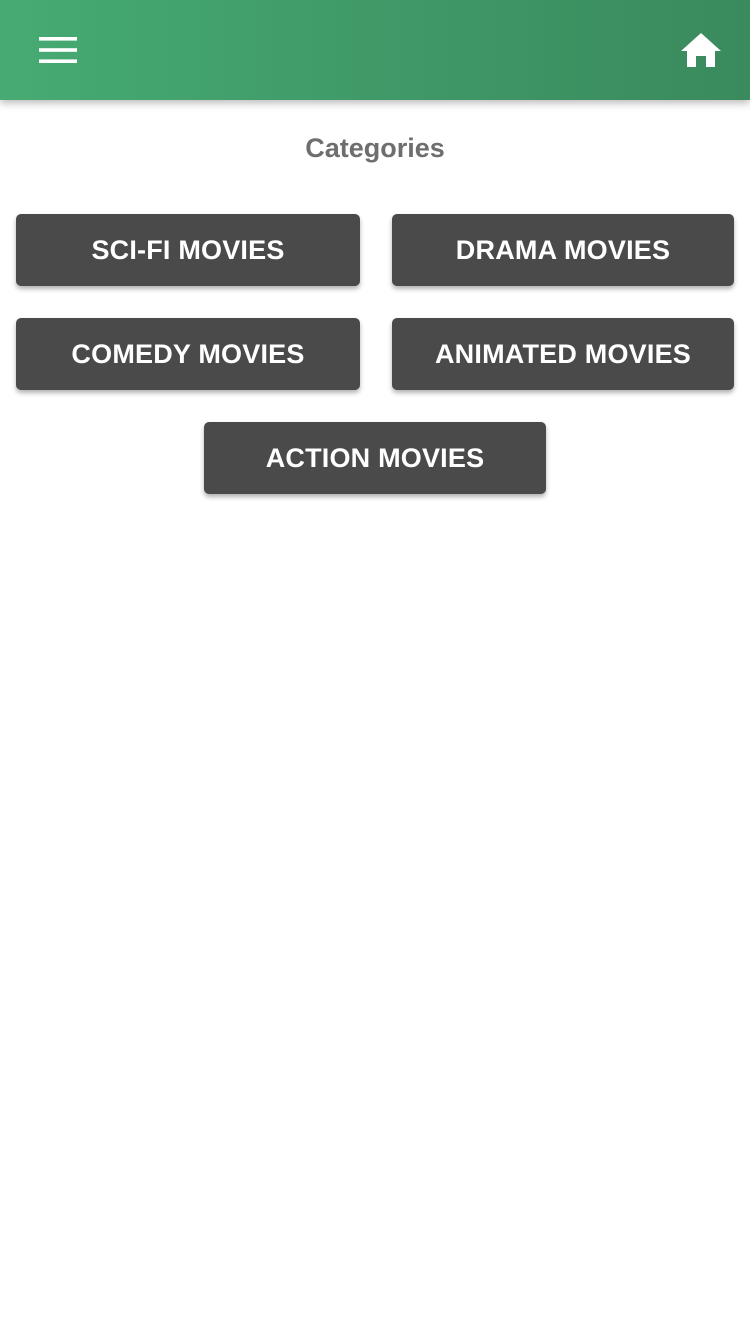  What do you see at coordinates (188, 250) in the screenshot?
I see `sci-fi-movies-button: SCI-FI MOVIES` at bounding box center [188, 250].